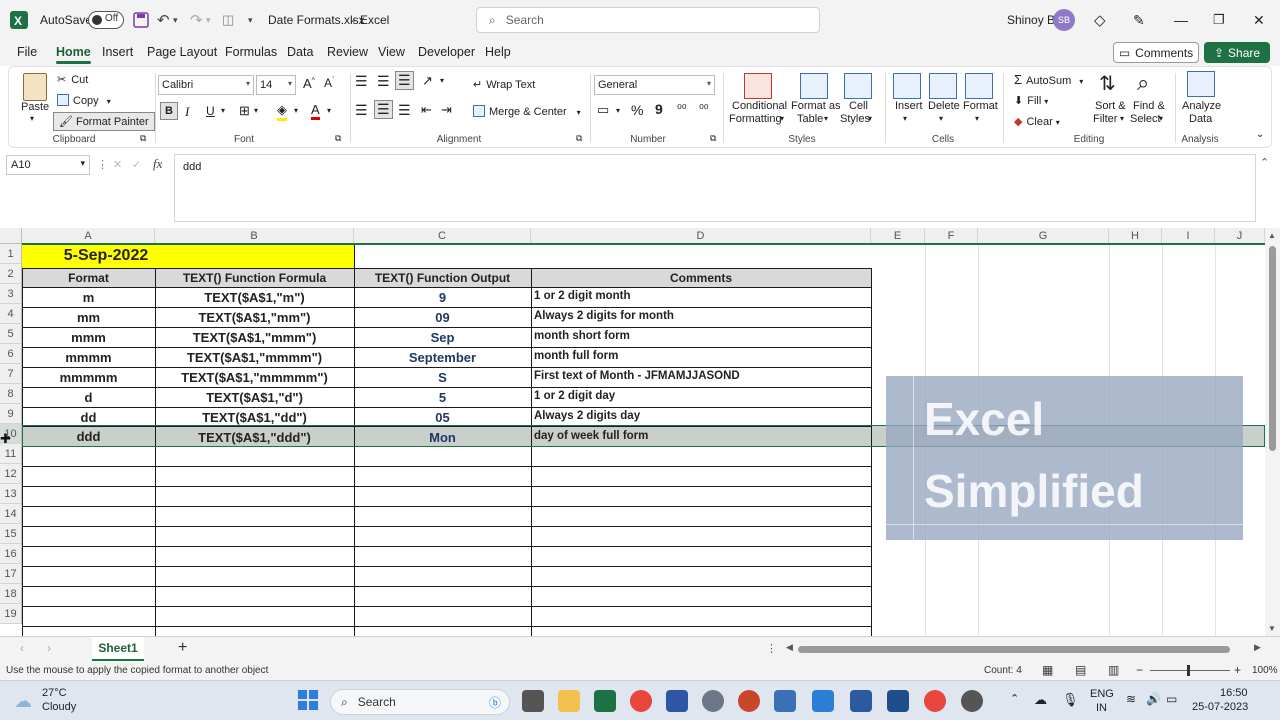 This screenshot has width=1280, height=720. What do you see at coordinates (254, 398) in the screenshot?
I see `cell-formula: TEXT($A$1,"d")` at bounding box center [254, 398].